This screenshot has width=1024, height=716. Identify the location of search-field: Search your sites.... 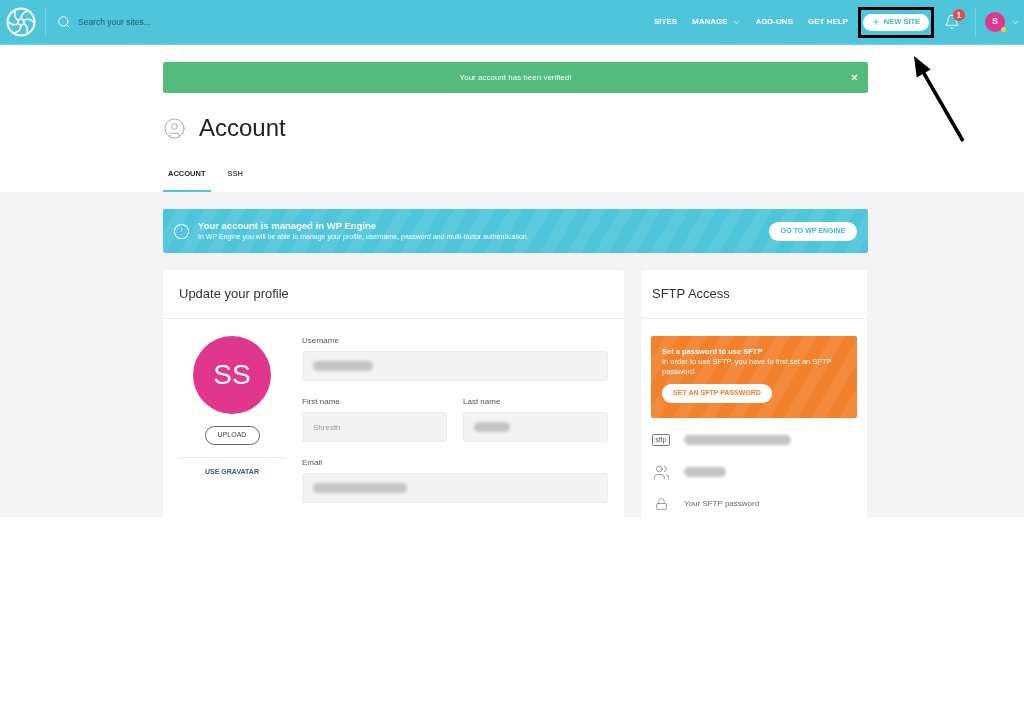
(178, 22).